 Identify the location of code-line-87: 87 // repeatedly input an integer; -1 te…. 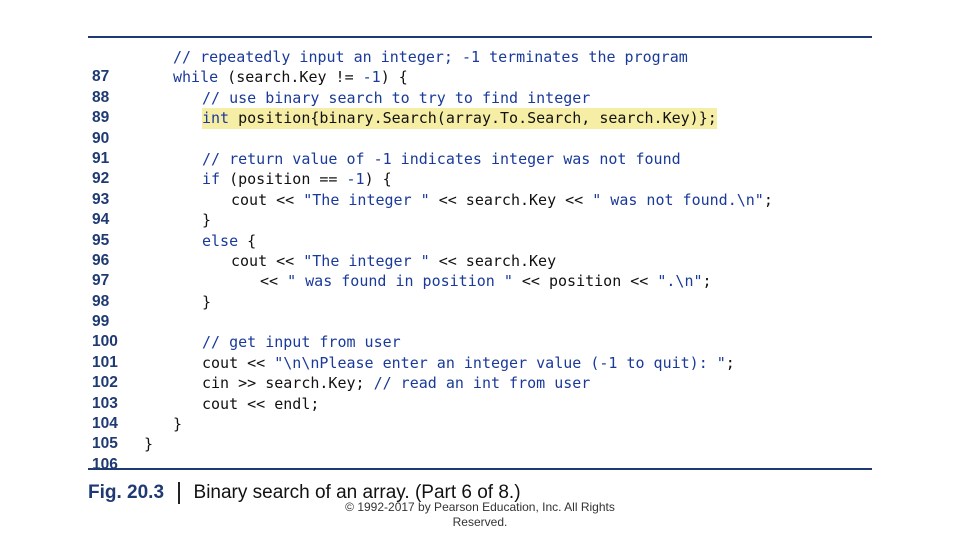
(390, 66).